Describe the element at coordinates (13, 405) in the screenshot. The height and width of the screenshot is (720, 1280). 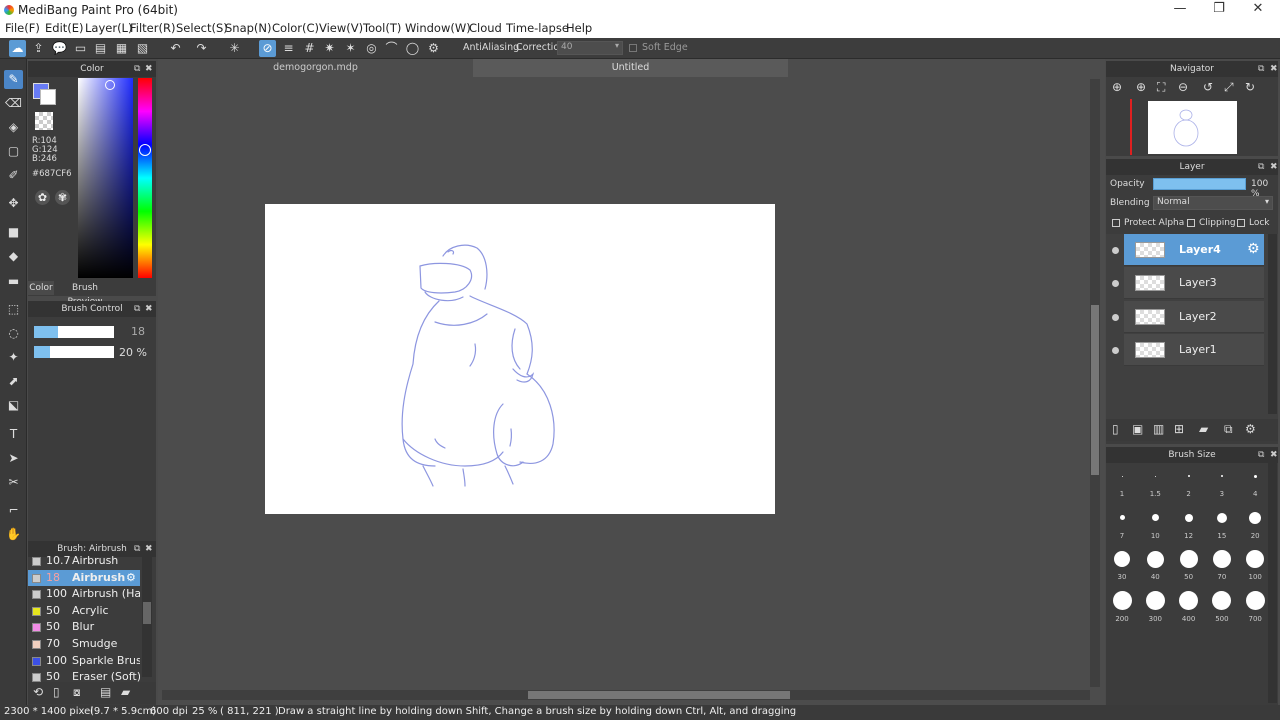
I see `select-eraser-icon: ⬕` at that location.